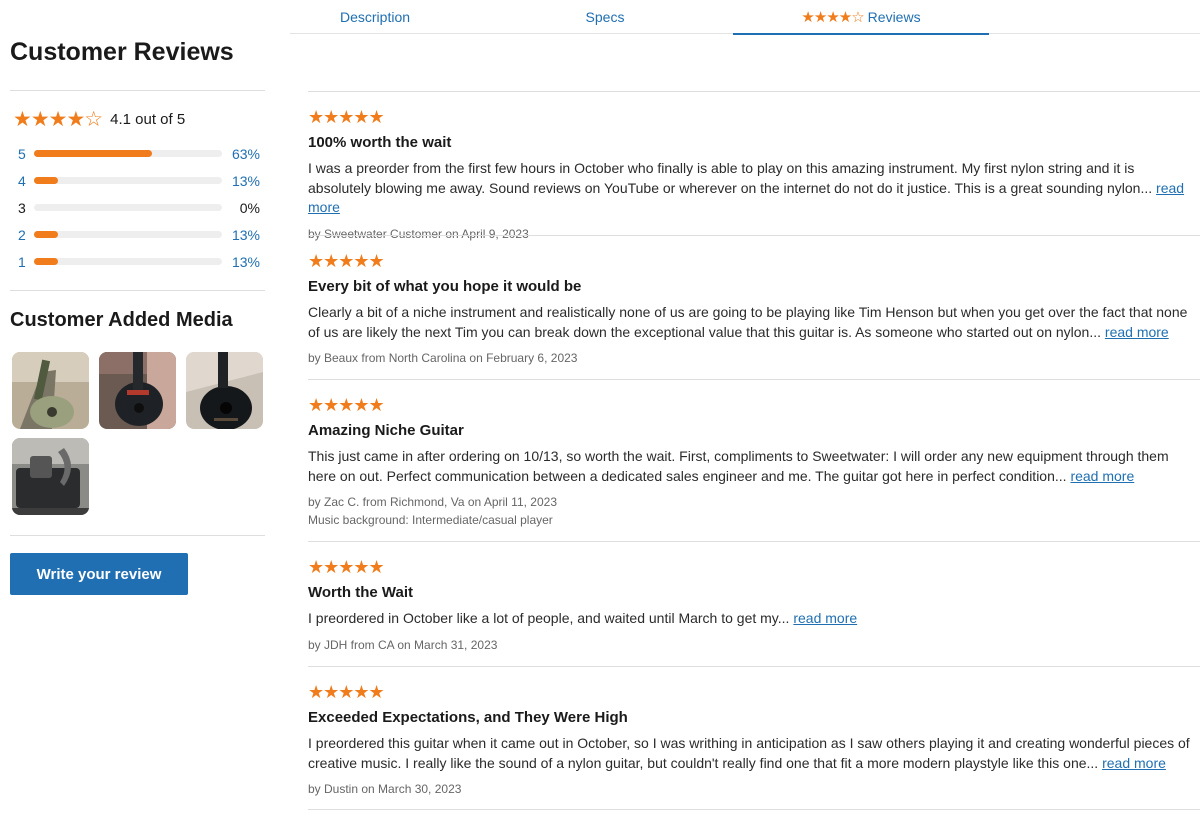  Describe the element at coordinates (245, 153) in the screenshot. I see `rating-row-percent: 63%` at that location.